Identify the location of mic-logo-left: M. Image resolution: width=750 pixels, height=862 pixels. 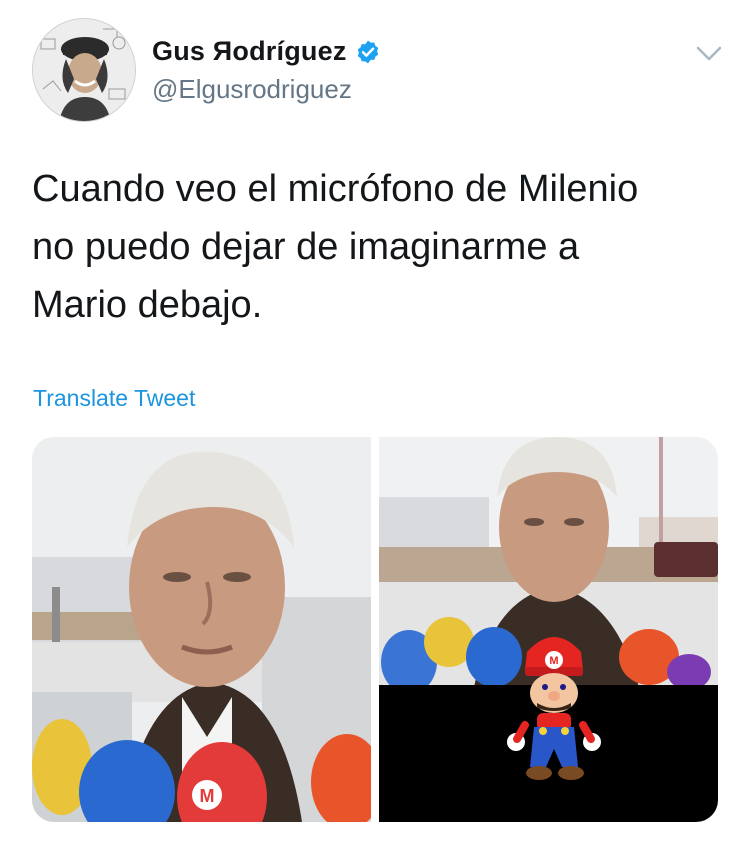
(207, 796).